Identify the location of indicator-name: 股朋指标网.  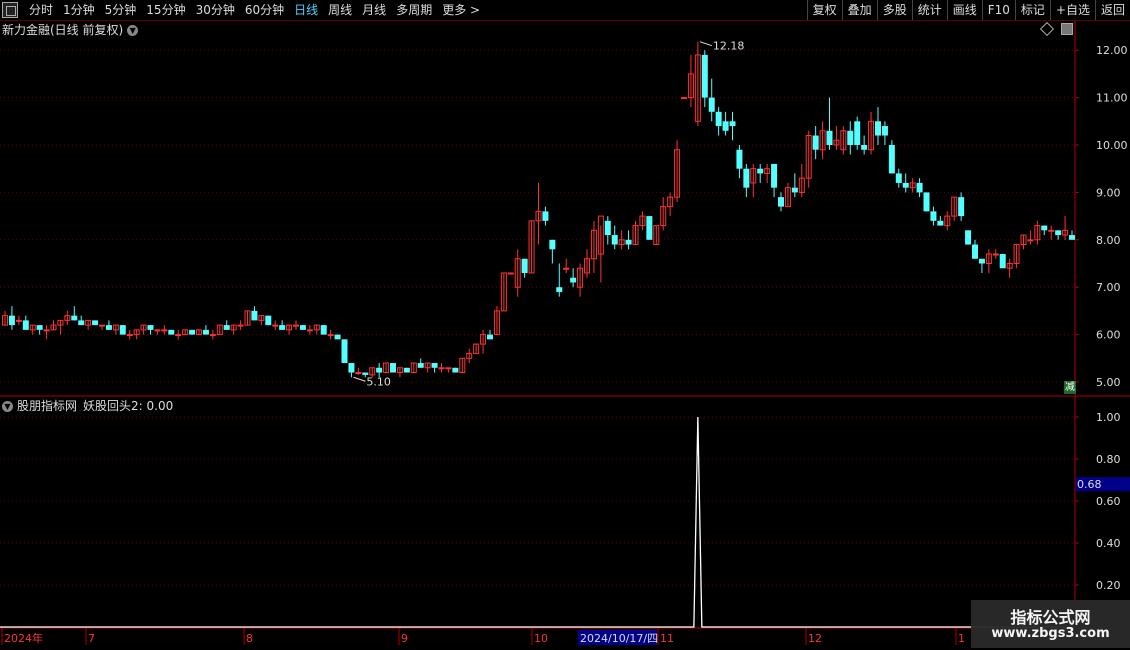
(47, 406).